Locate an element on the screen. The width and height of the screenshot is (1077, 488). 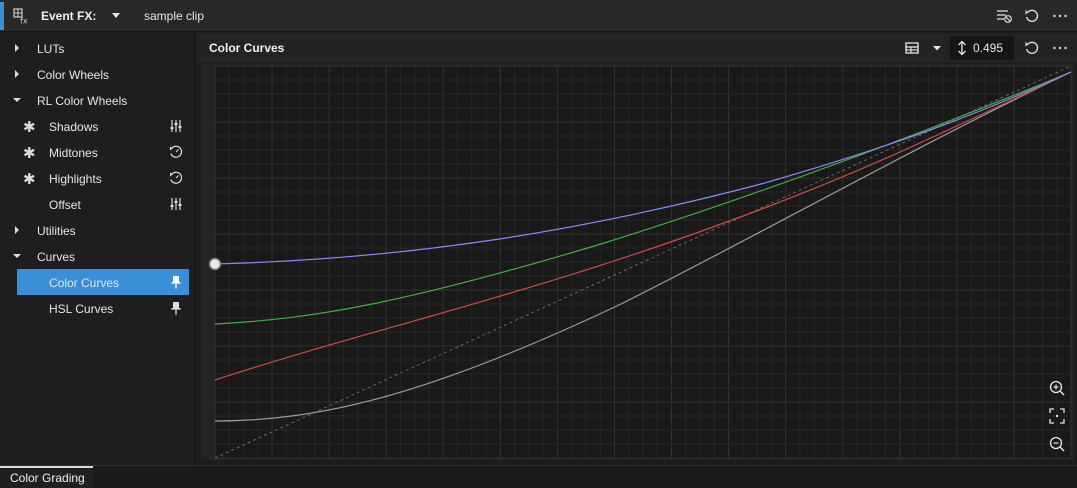
panel-header: Color Curves 0.495 is located at coordinates (636, 48).